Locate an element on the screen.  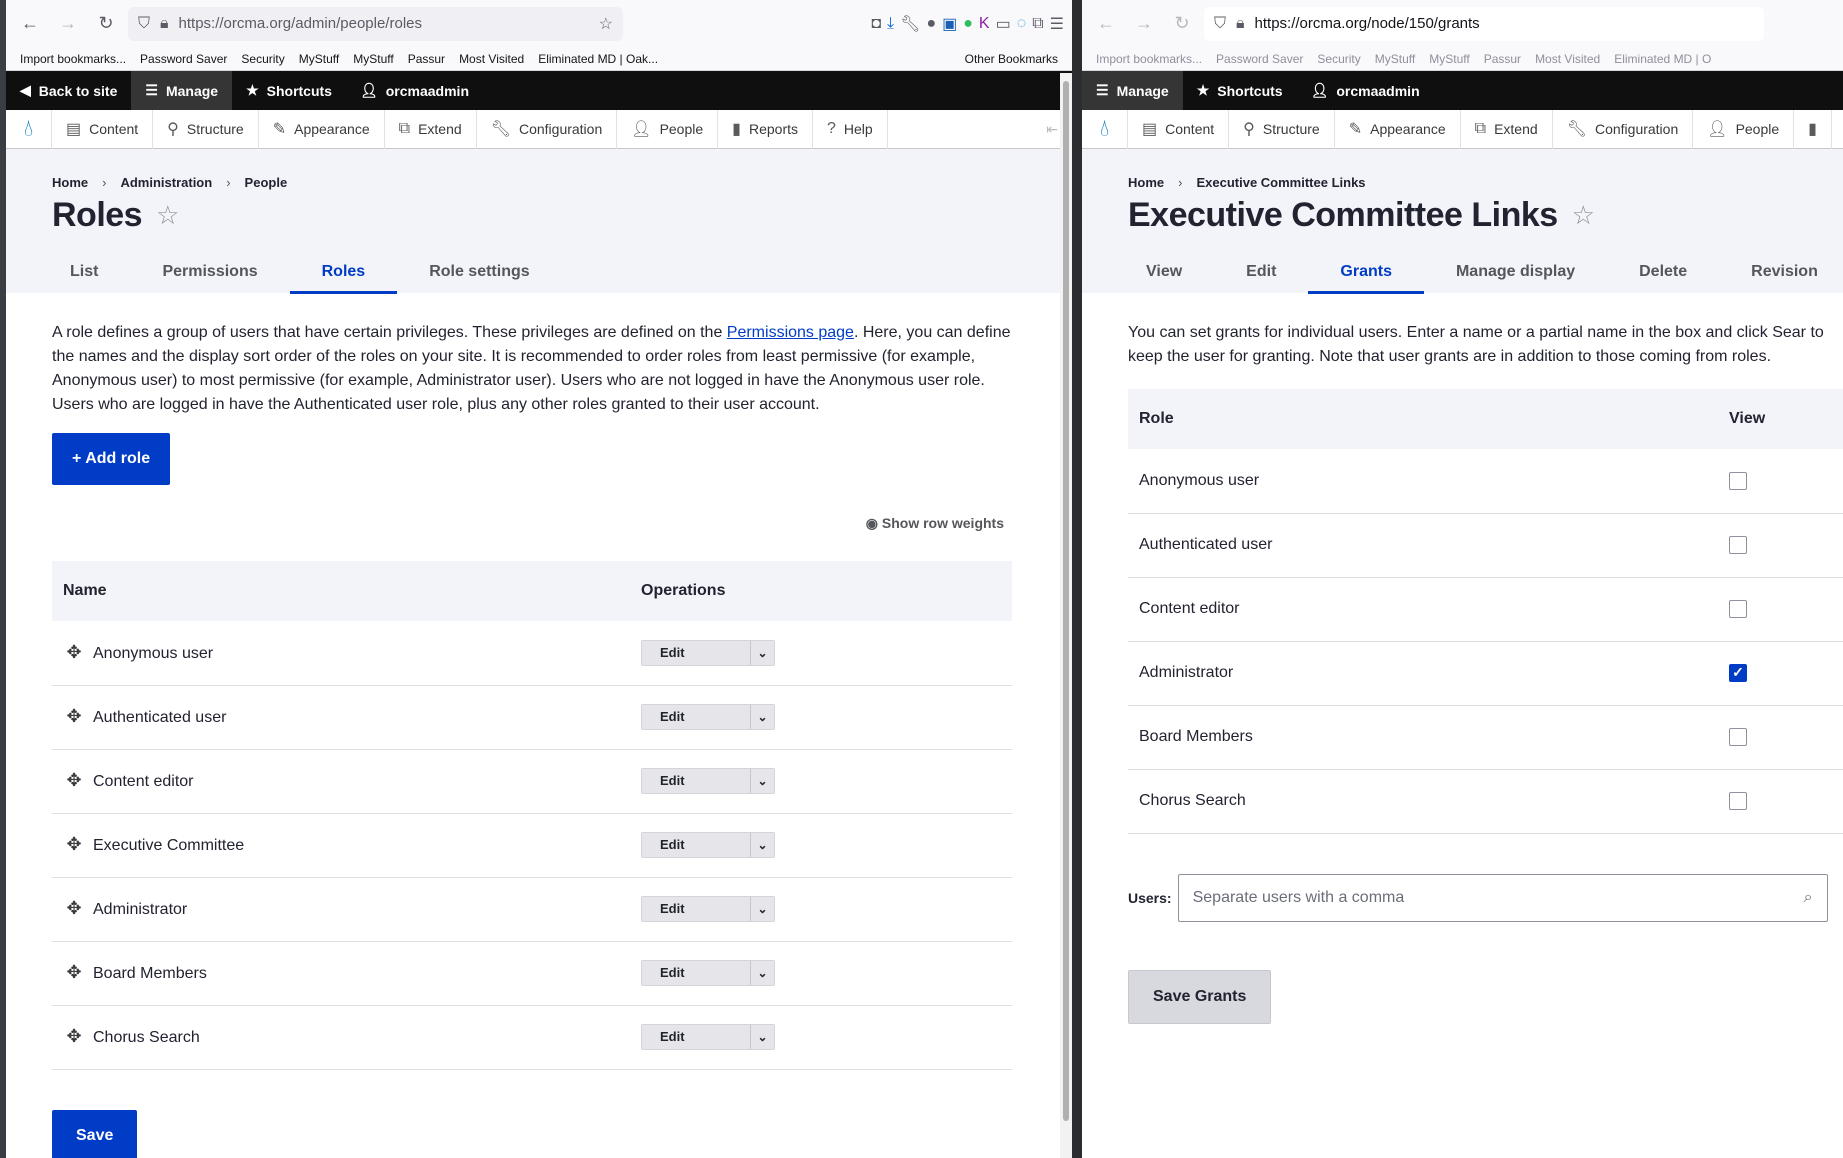
manage-tab: ☰ Manage is located at coordinates (1132, 90).